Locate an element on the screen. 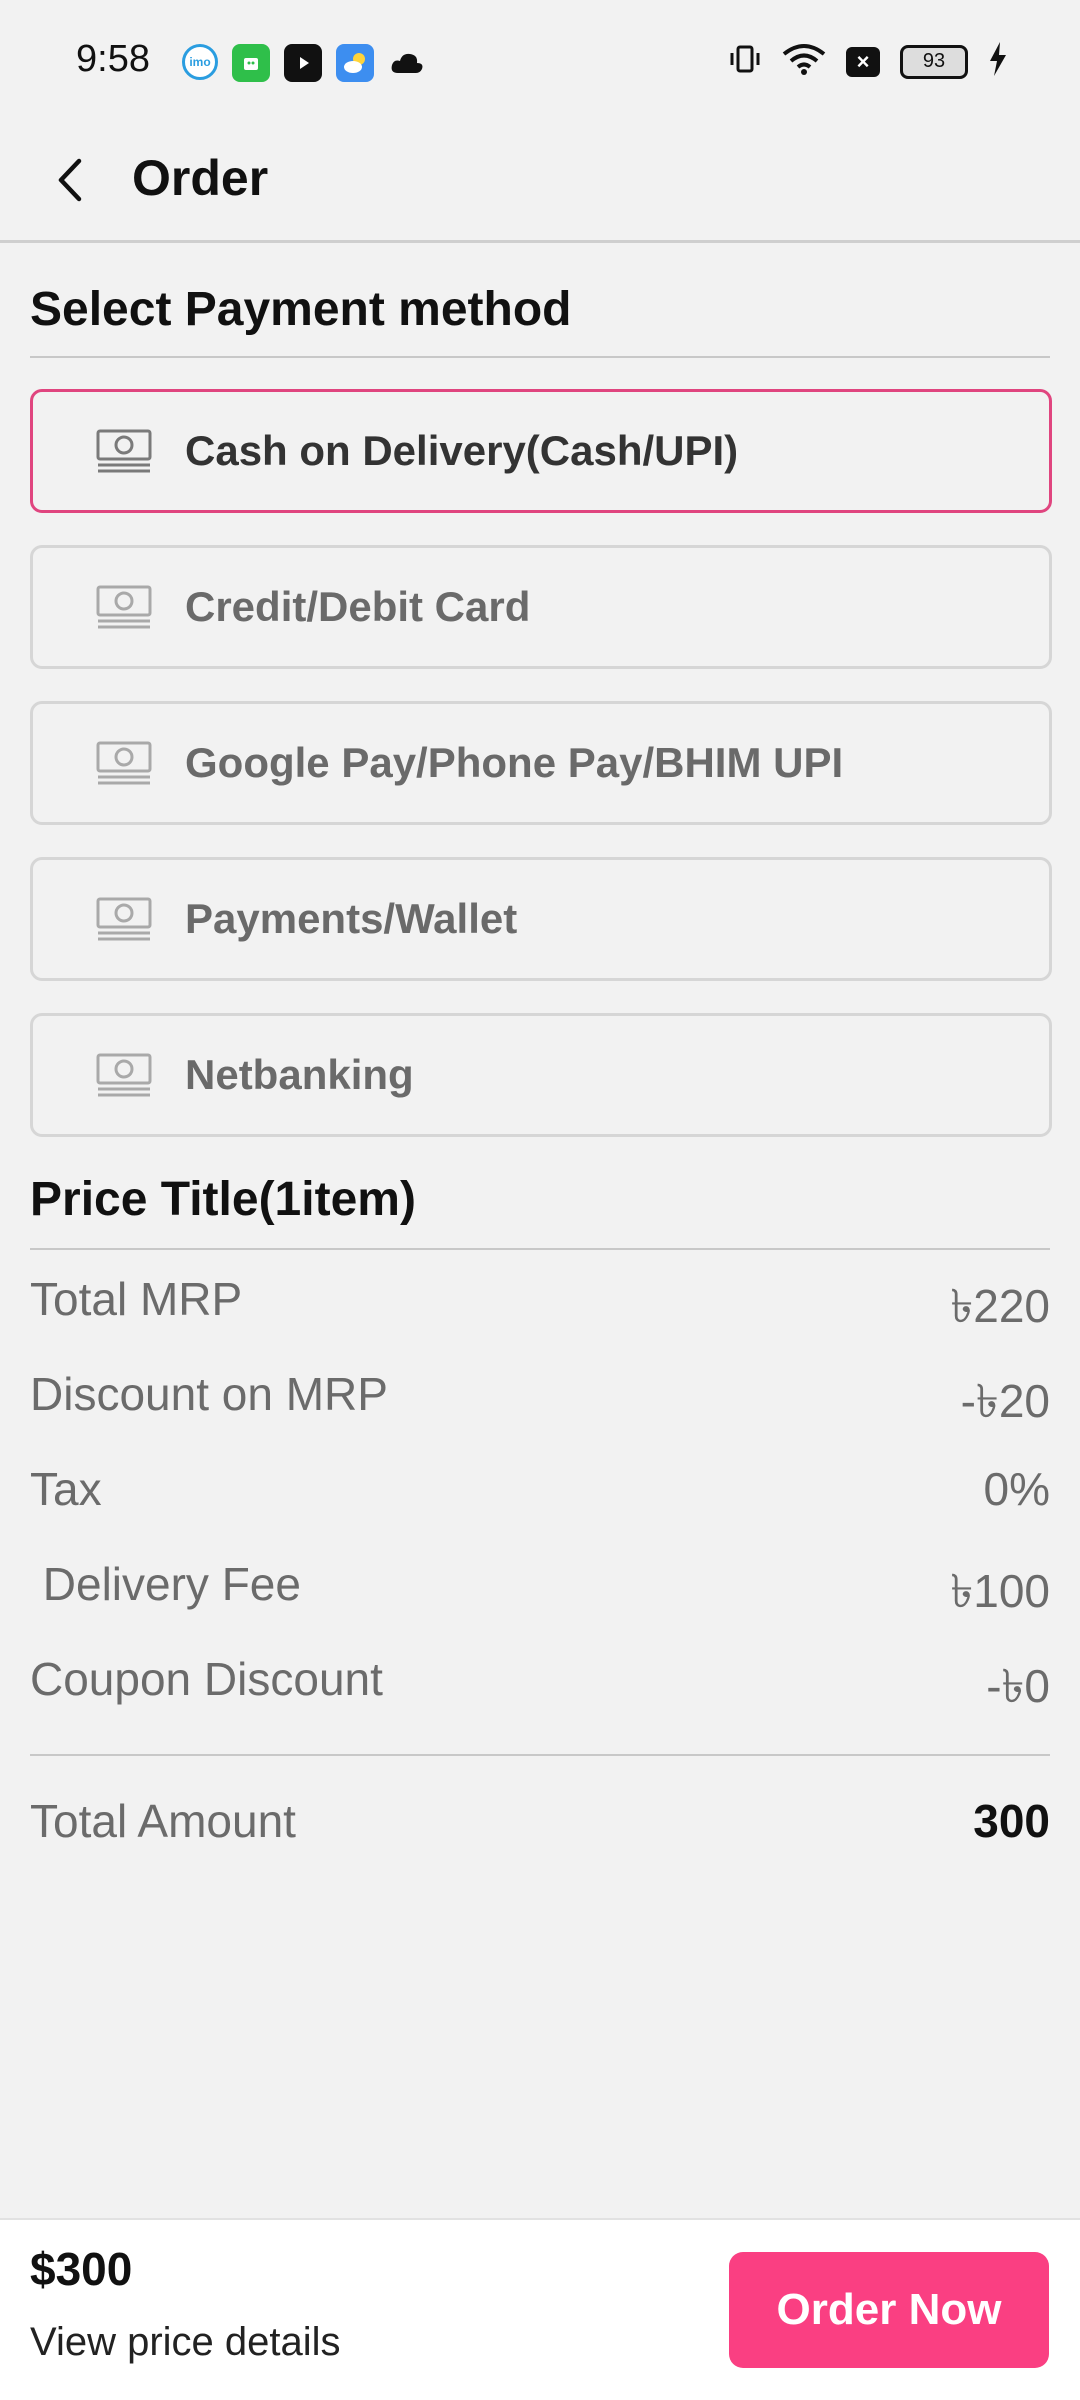 The image size is (1080, 2400). price-row-delivery-fee: Delivery Fee ৳100 is located at coordinates (540, 1592).